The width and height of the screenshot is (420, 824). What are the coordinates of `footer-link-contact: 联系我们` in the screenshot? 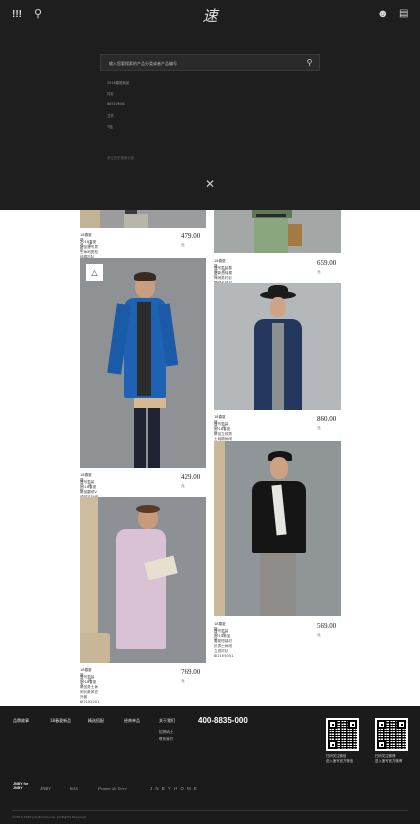 It's located at (166, 739).